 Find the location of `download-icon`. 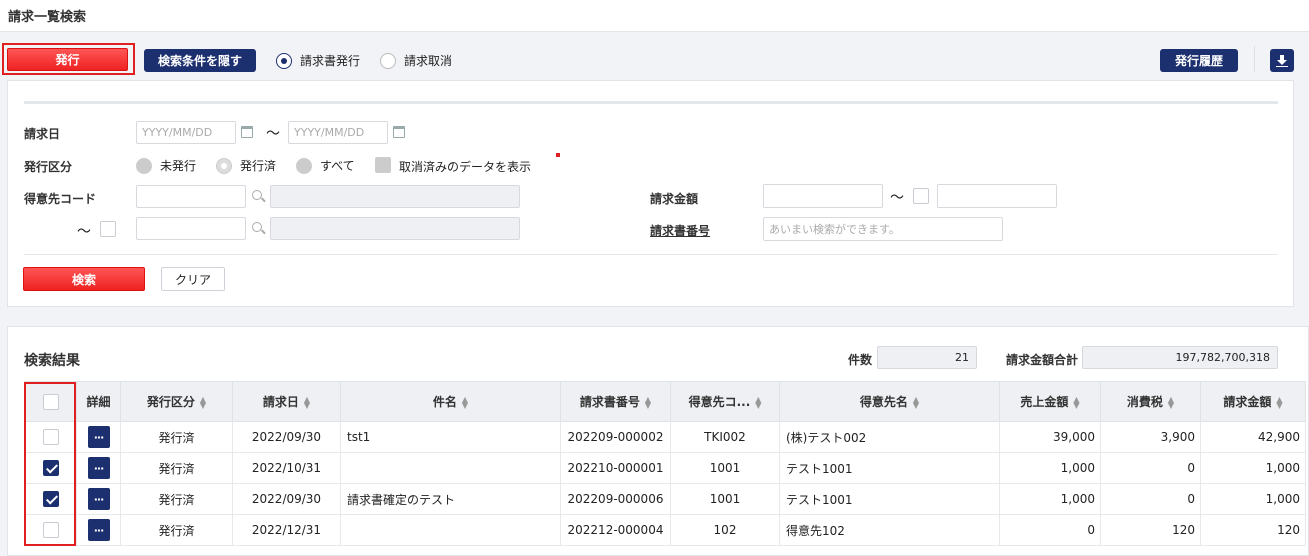

download-icon is located at coordinates (1282, 60).